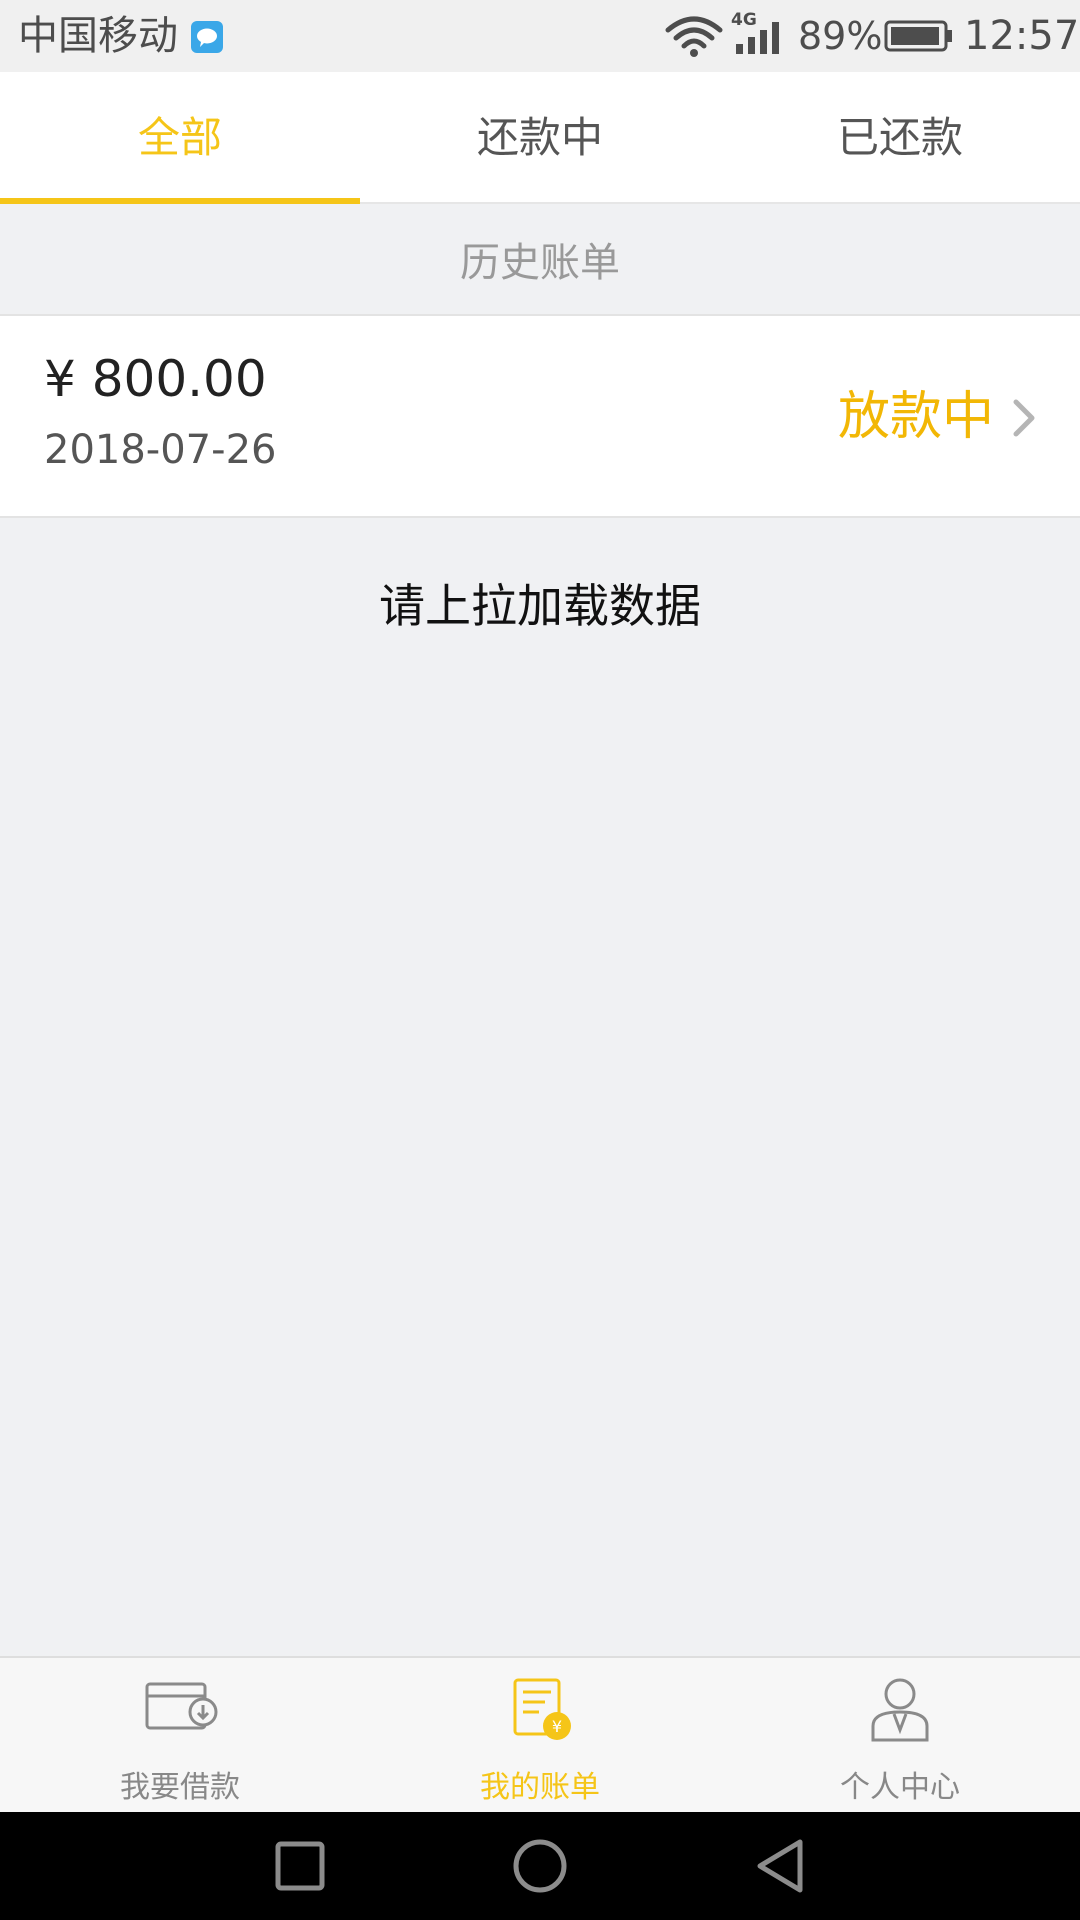 This screenshot has width=1080, height=1920. What do you see at coordinates (542, 1709) in the screenshot?
I see `bill-icon: ¥` at bounding box center [542, 1709].